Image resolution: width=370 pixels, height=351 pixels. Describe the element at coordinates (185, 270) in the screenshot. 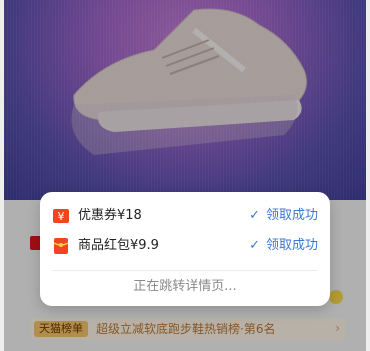

I see `divider` at that location.